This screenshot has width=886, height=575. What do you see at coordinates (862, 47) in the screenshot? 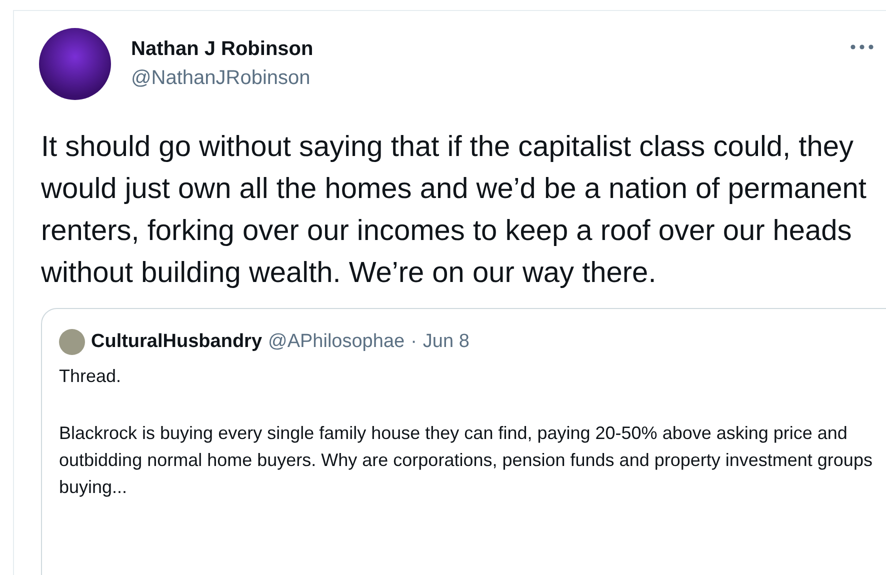
I see `more-options-icon` at bounding box center [862, 47].